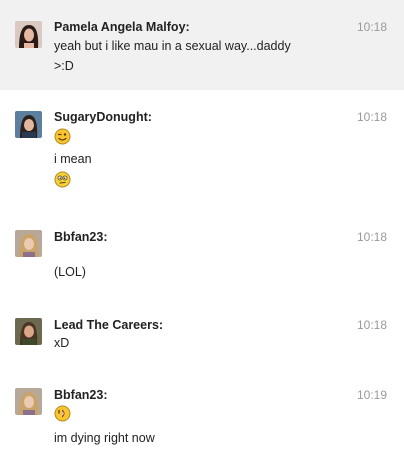  Describe the element at coordinates (62, 136) in the screenshot. I see `wink-smiley-icon` at that location.